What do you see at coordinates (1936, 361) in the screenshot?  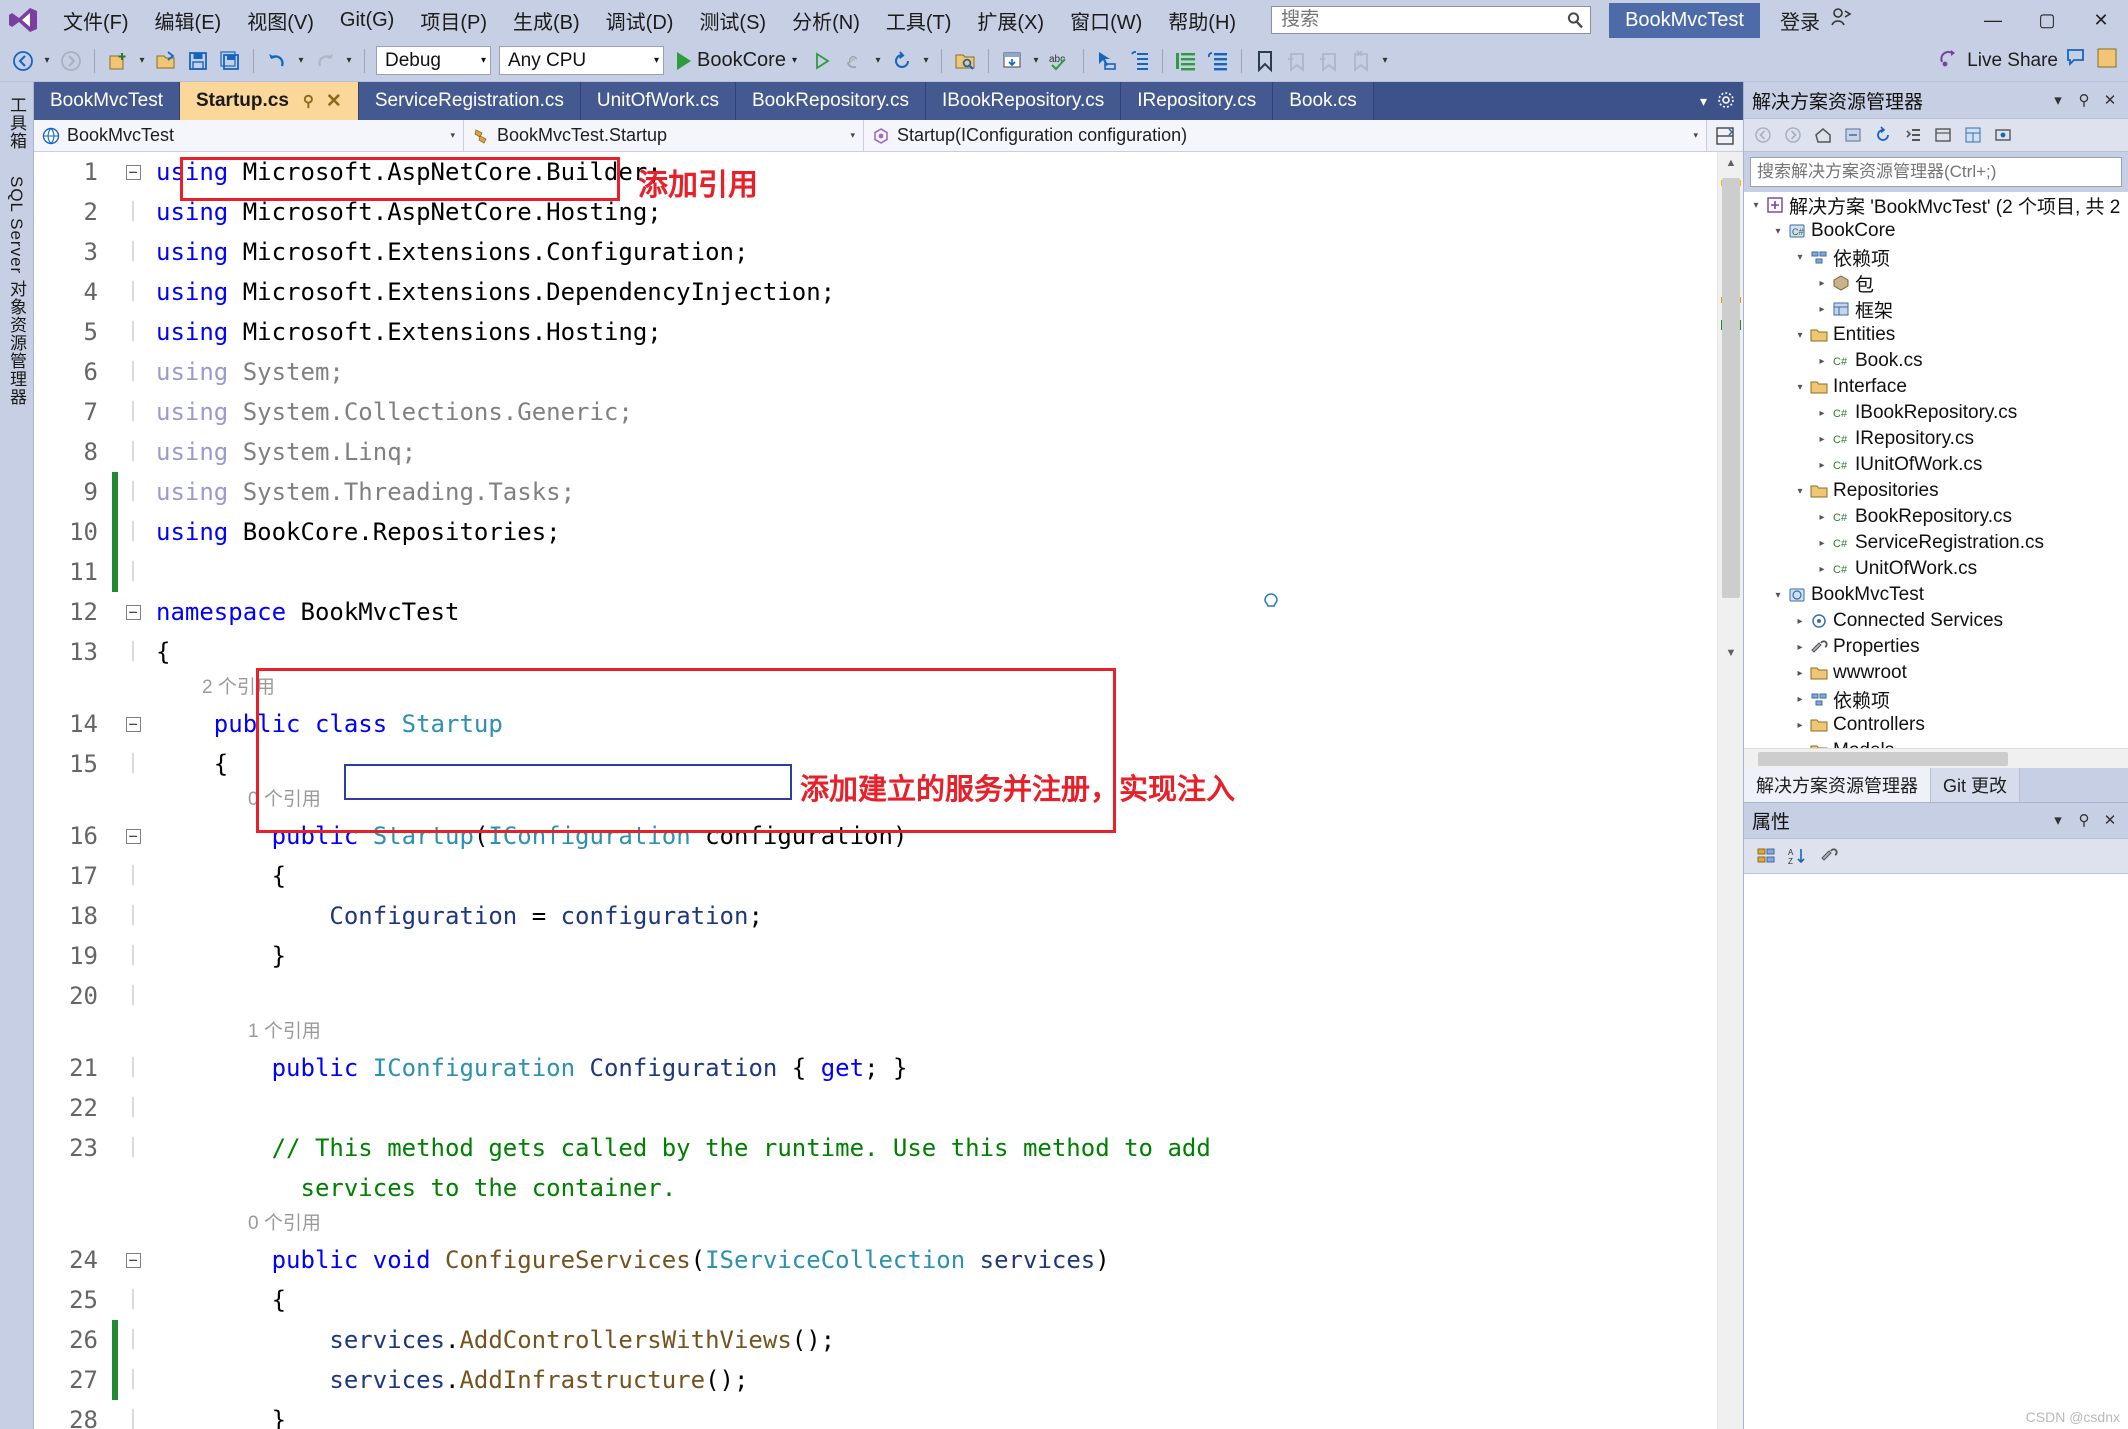 I see `tree-row: ▸ C# Book.cs` at bounding box center [1936, 361].